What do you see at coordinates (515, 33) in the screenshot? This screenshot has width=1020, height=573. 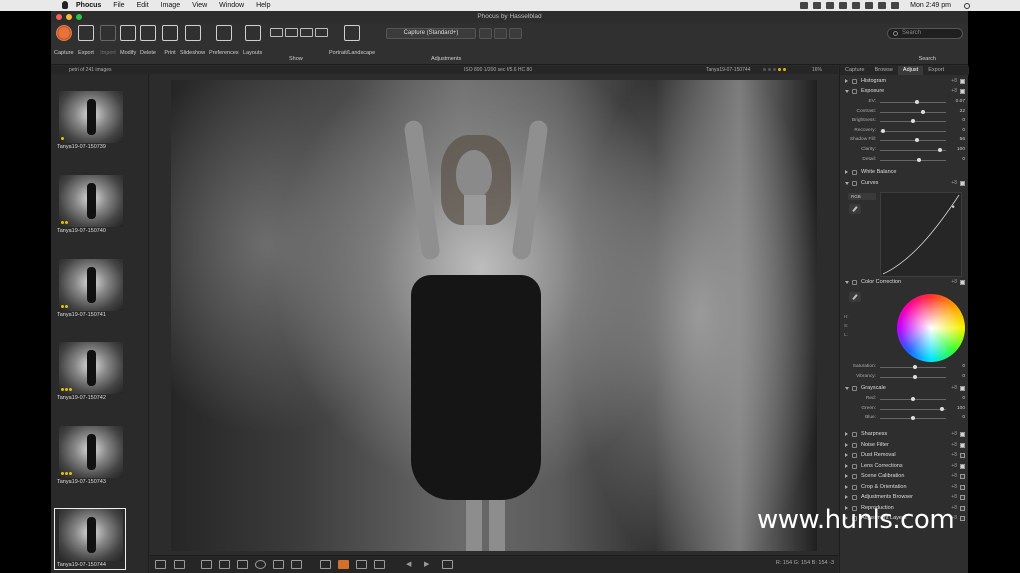 I see `paste-adjustments-button` at bounding box center [515, 33].